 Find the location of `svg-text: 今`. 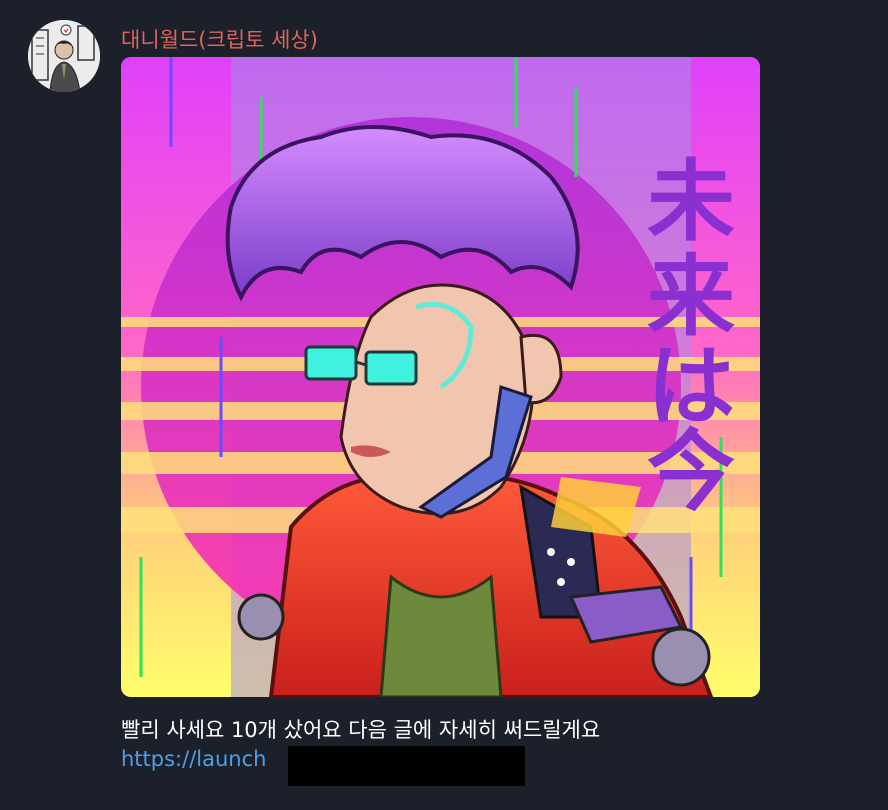

svg-text: 今 is located at coordinates (691, 471).